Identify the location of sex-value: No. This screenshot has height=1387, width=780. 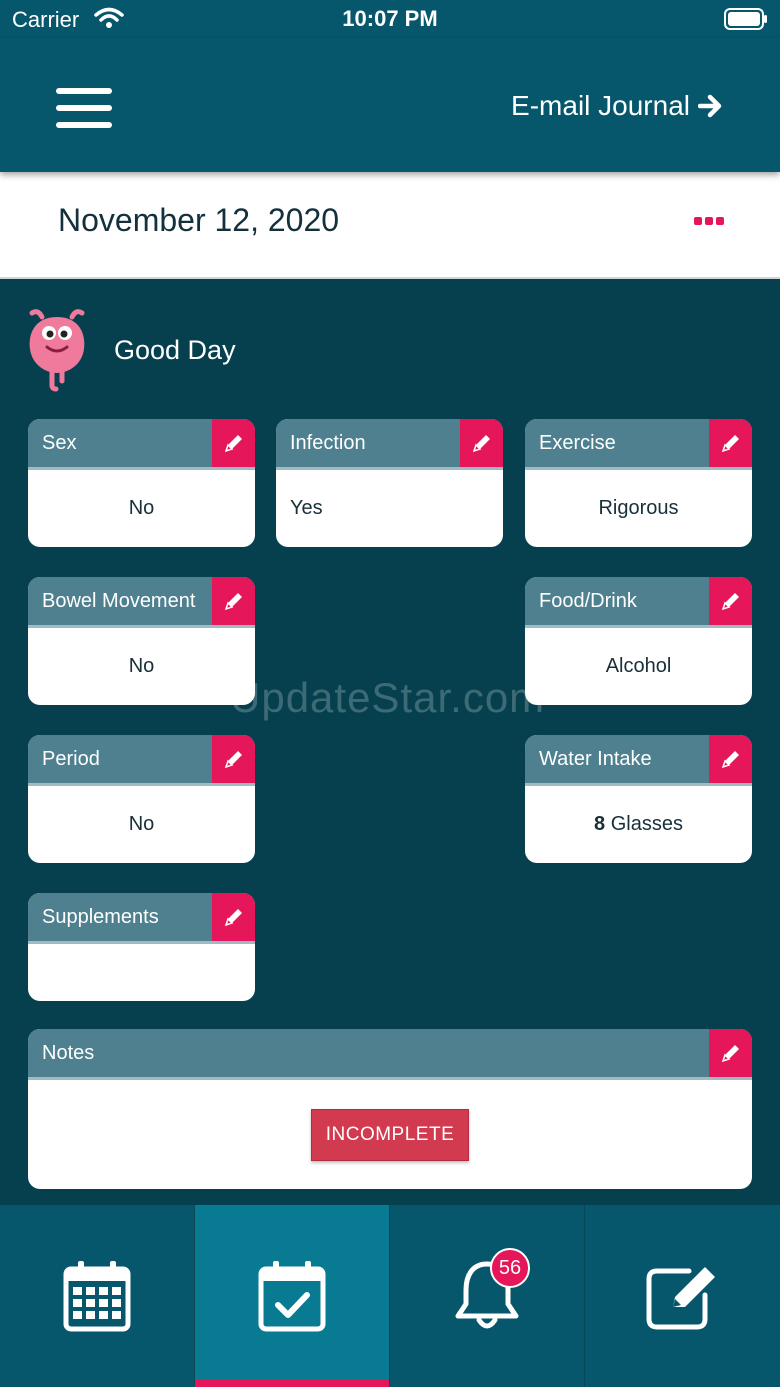
(141, 508).